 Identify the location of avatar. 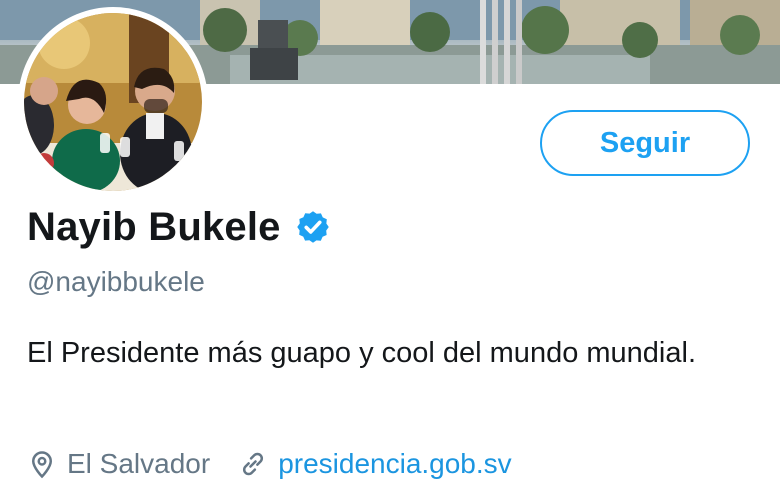
(113, 102).